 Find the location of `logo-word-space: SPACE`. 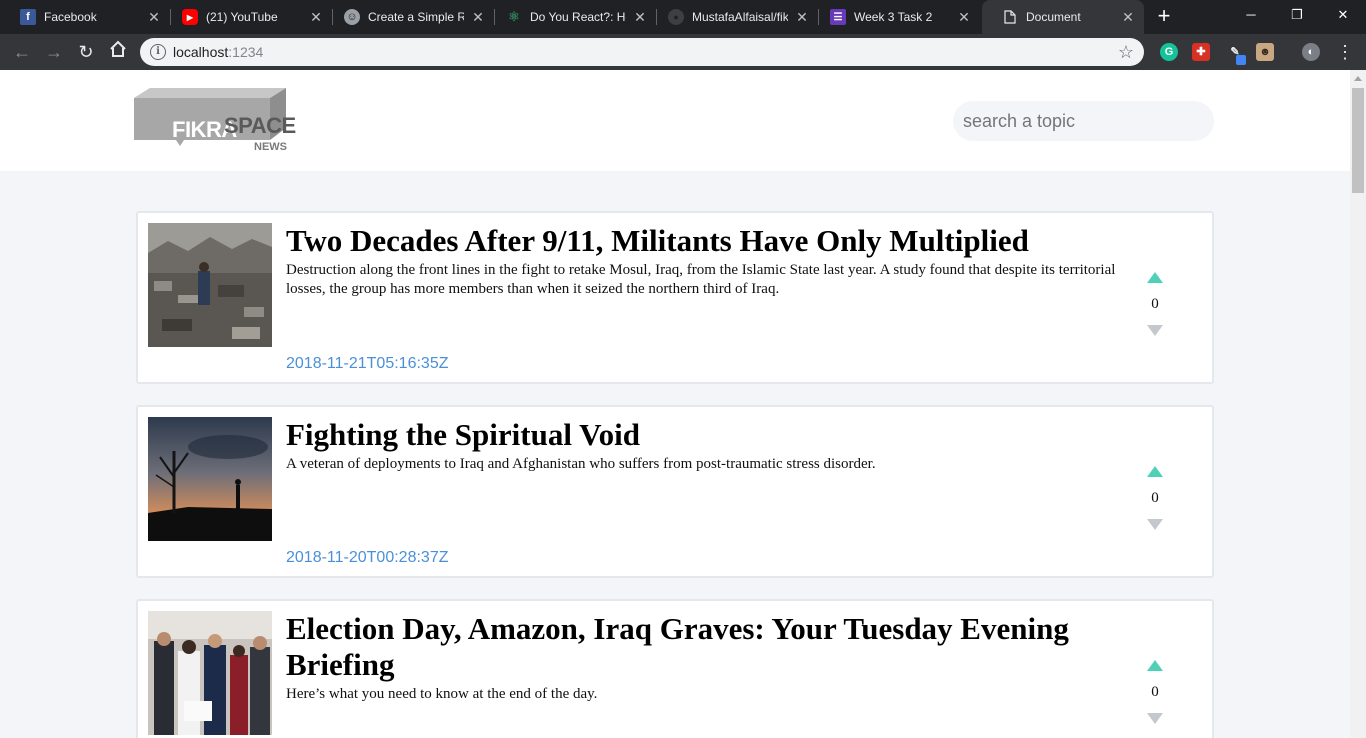

logo-word-space: SPACE is located at coordinates (260, 125).